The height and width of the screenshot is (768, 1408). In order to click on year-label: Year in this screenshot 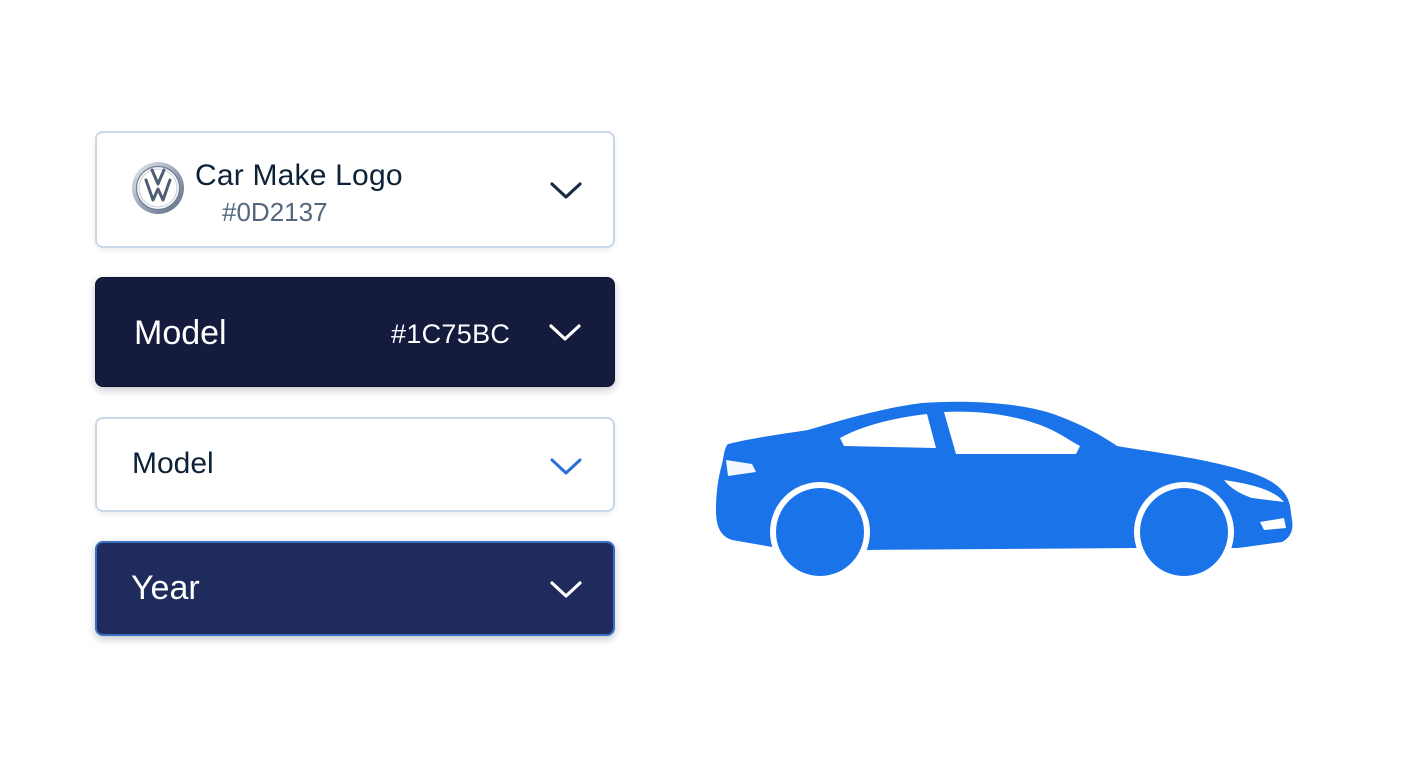, I will do `click(165, 588)`.